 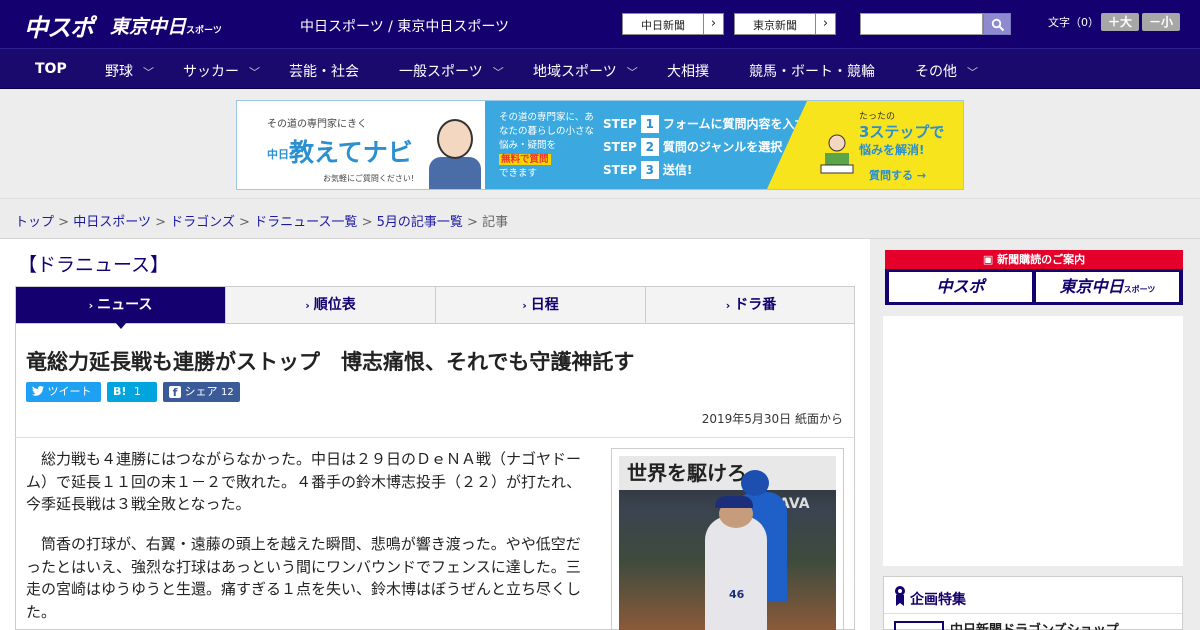 I want to click on nav-label: 芸能・社会, so click(x=324, y=72).